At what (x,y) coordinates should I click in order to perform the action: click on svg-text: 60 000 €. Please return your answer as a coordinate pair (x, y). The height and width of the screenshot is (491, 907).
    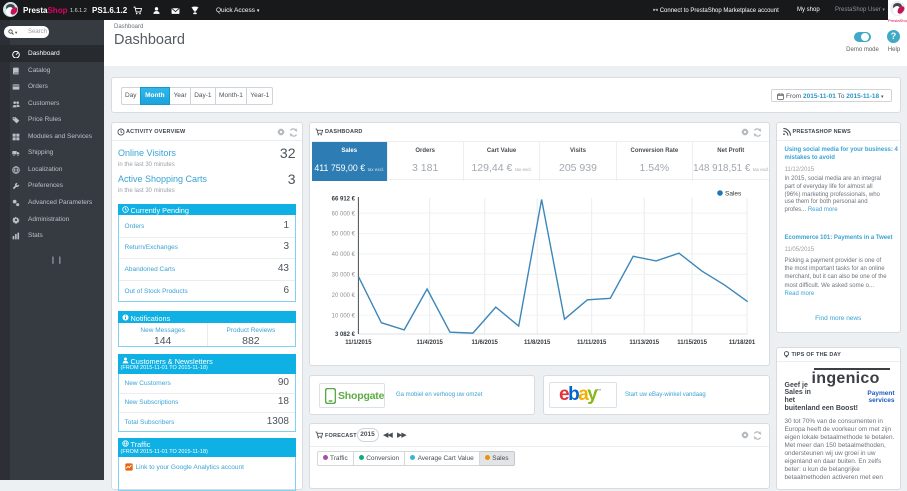
    Looking at the image, I should click on (344, 214).